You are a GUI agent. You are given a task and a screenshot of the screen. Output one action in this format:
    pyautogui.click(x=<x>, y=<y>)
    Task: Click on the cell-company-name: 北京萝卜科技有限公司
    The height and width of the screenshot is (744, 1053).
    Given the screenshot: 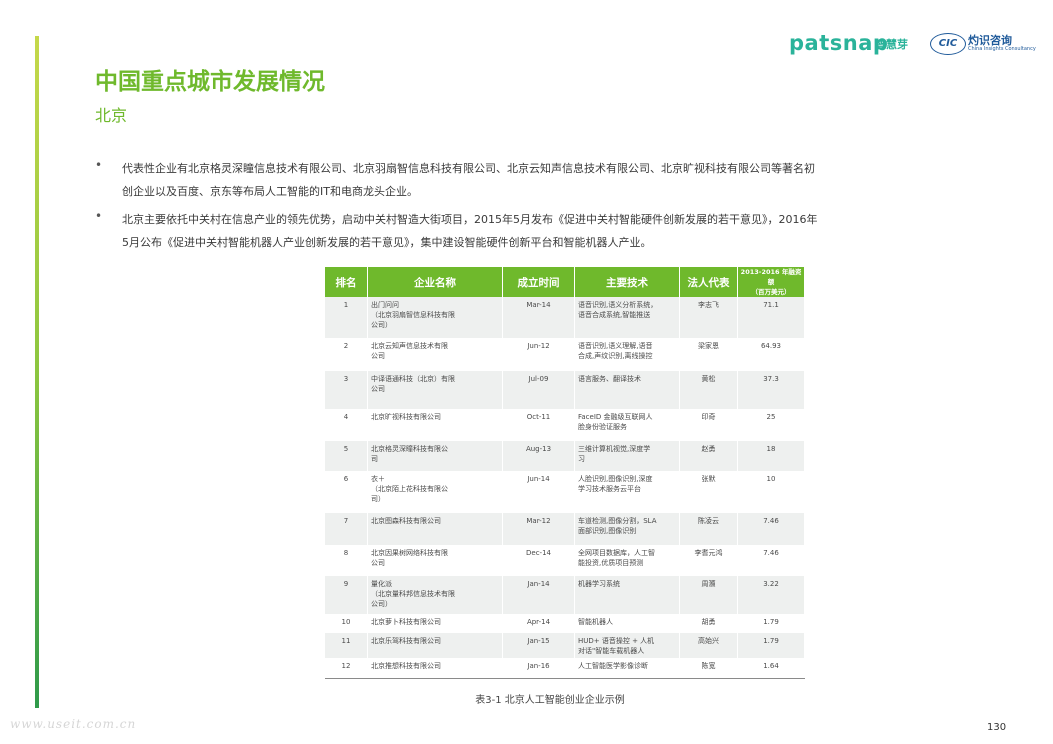 What is the action you would take?
    pyautogui.click(x=435, y=623)
    